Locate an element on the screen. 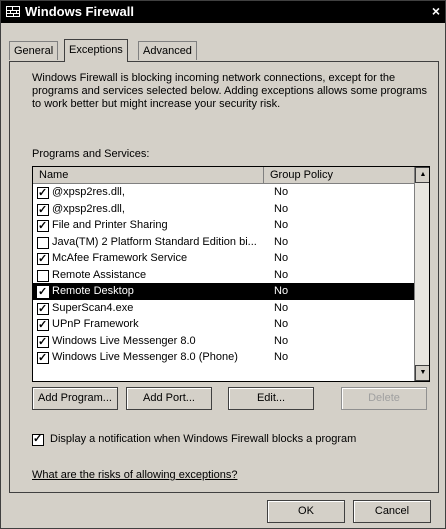  list-item: Windows Live Messenger 8.0 No is located at coordinates (223, 341).